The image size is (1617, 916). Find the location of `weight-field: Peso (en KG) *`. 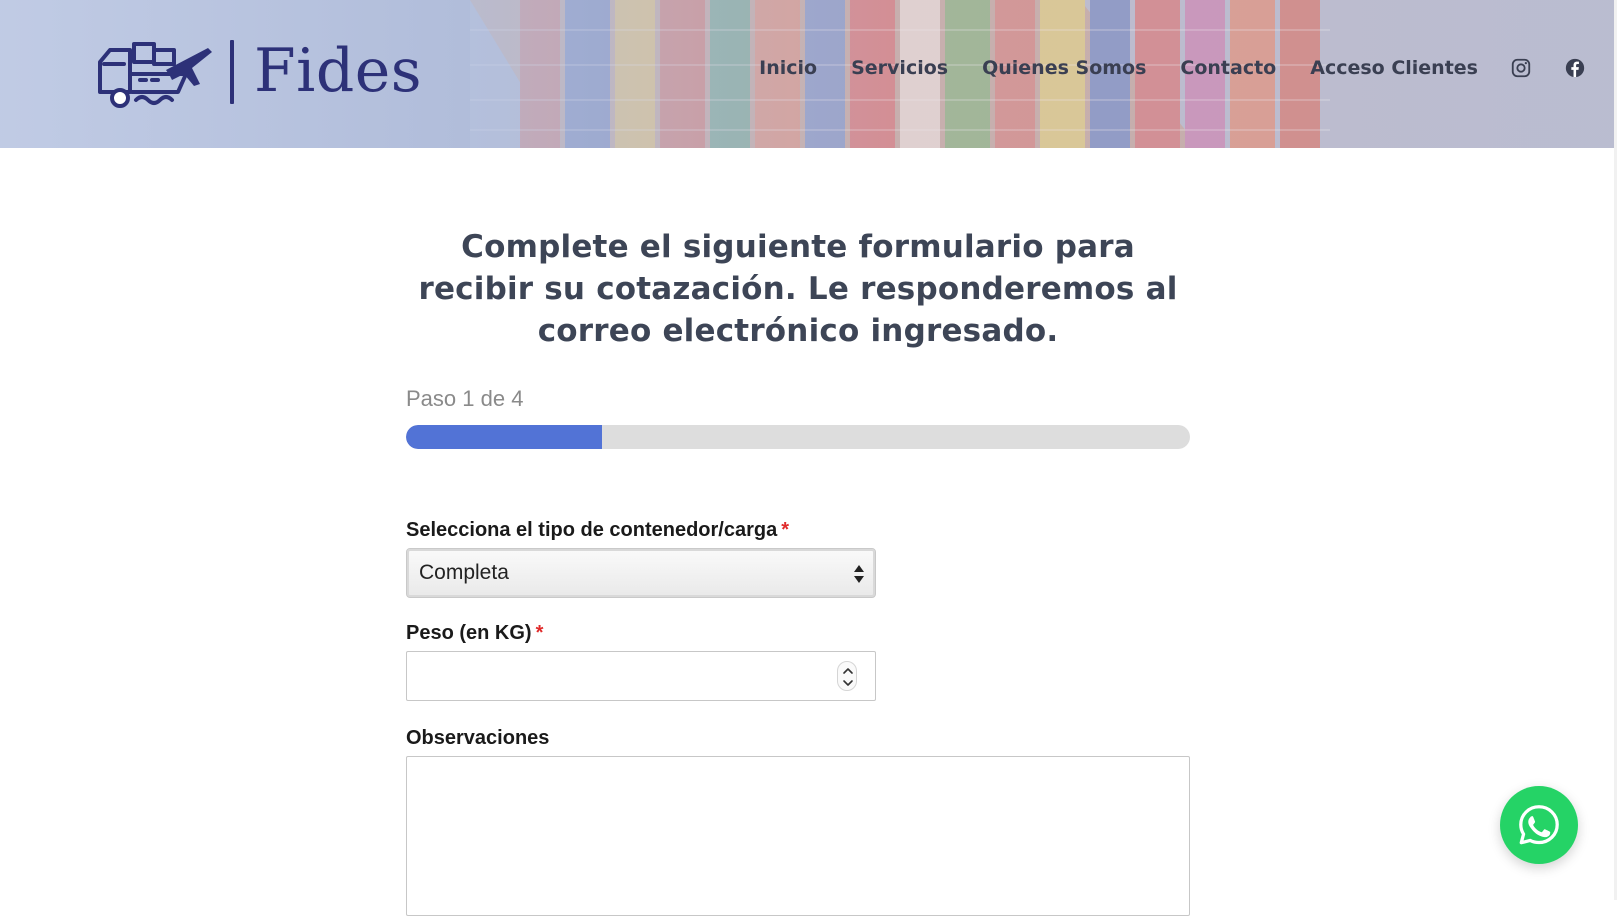

weight-field: Peso (en KG) * is located at coordinates (798, 661).